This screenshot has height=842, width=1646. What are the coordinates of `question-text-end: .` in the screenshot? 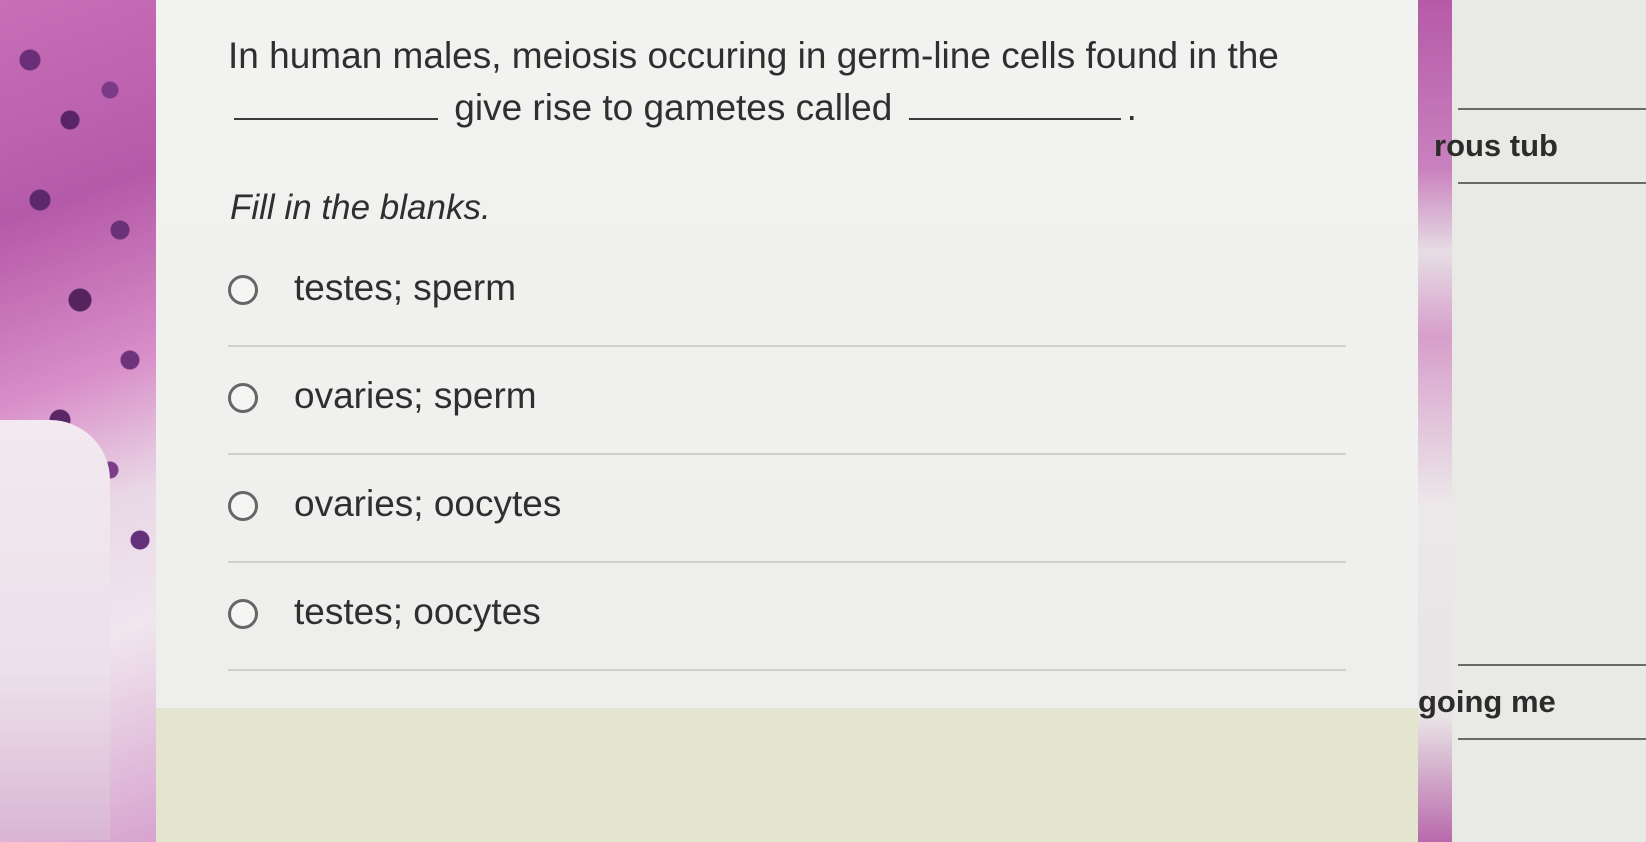 It's located at (1131, 107).